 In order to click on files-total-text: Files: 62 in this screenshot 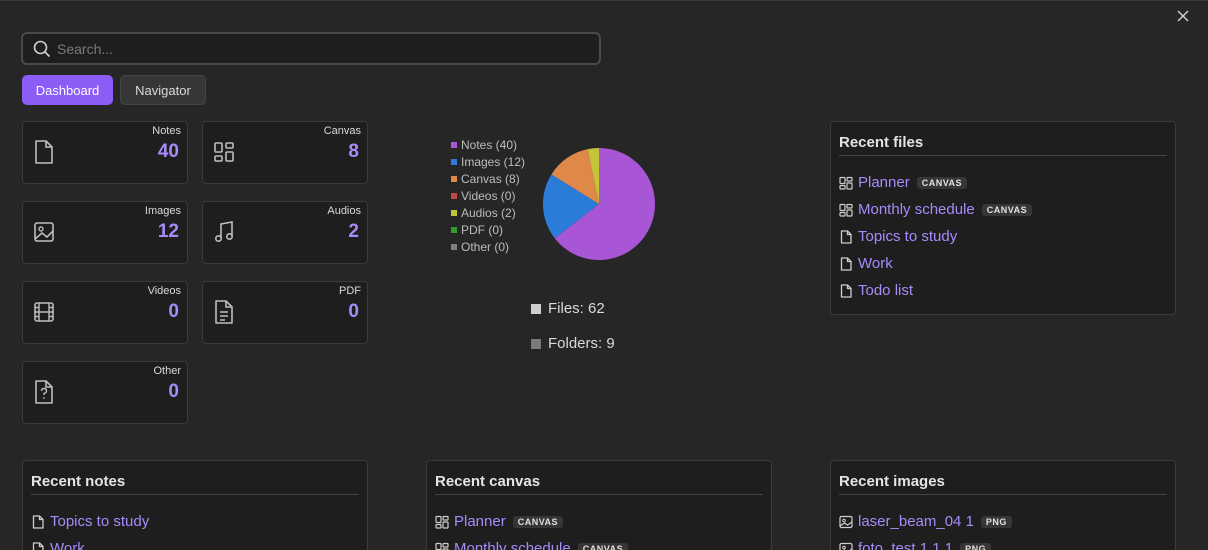, I will do `click(576, 308)`.